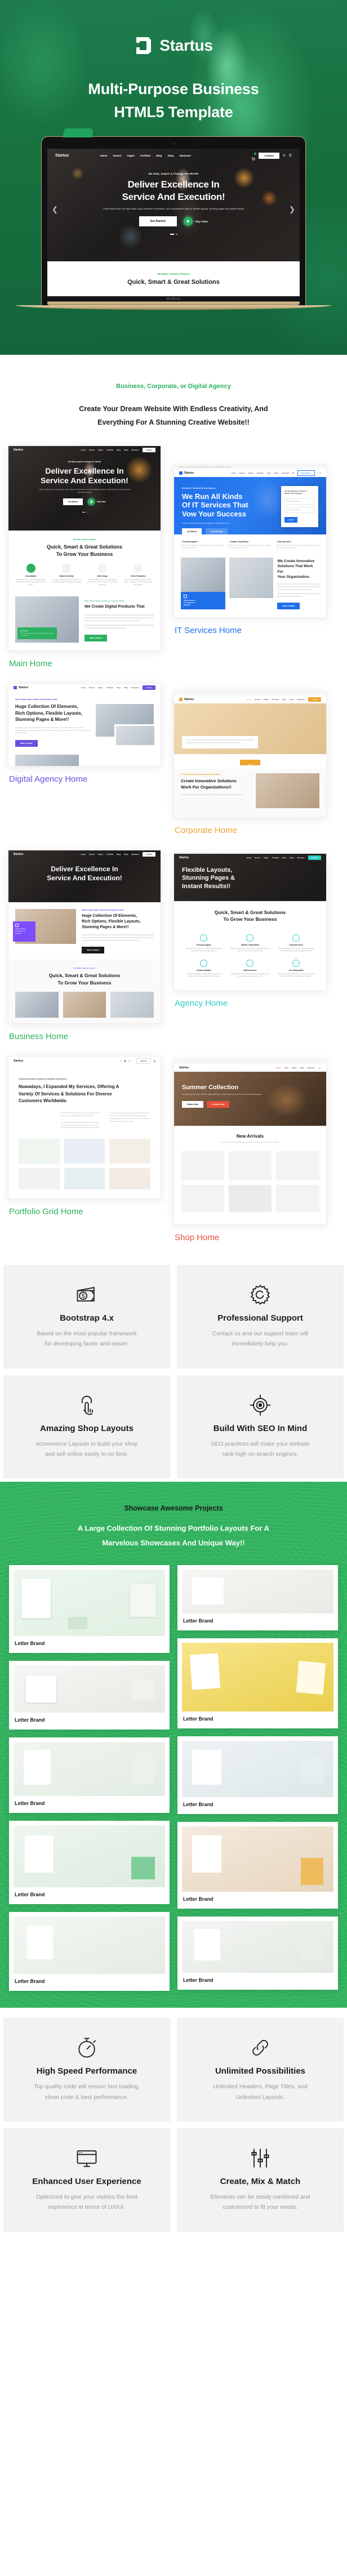 The image size is (347, 2576). What do you see at coordinates (159, 155) in the screenshot?
I see `nav-item-blog: Blog` at bounding box center [159, 155].